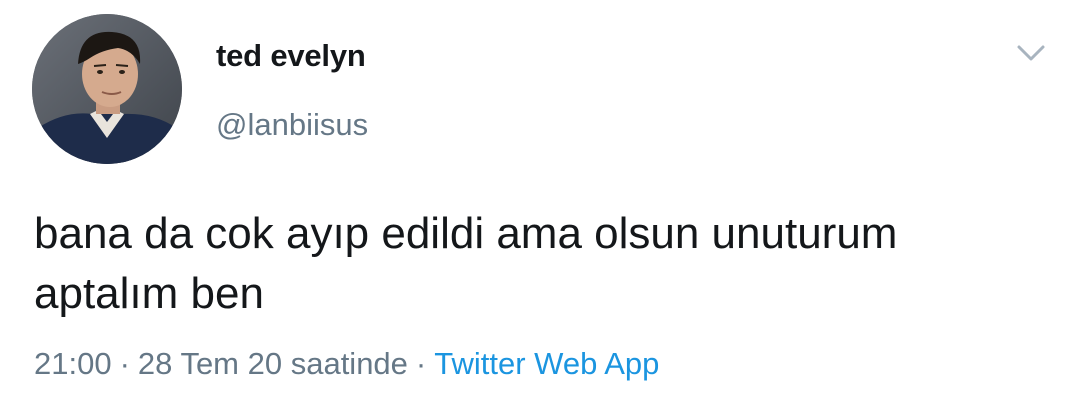 This screenshot has width=1080, height=410. Describe the element at coordinates (73, 363) in the screenshot. I see `tweet-time: 21:00` at that location.